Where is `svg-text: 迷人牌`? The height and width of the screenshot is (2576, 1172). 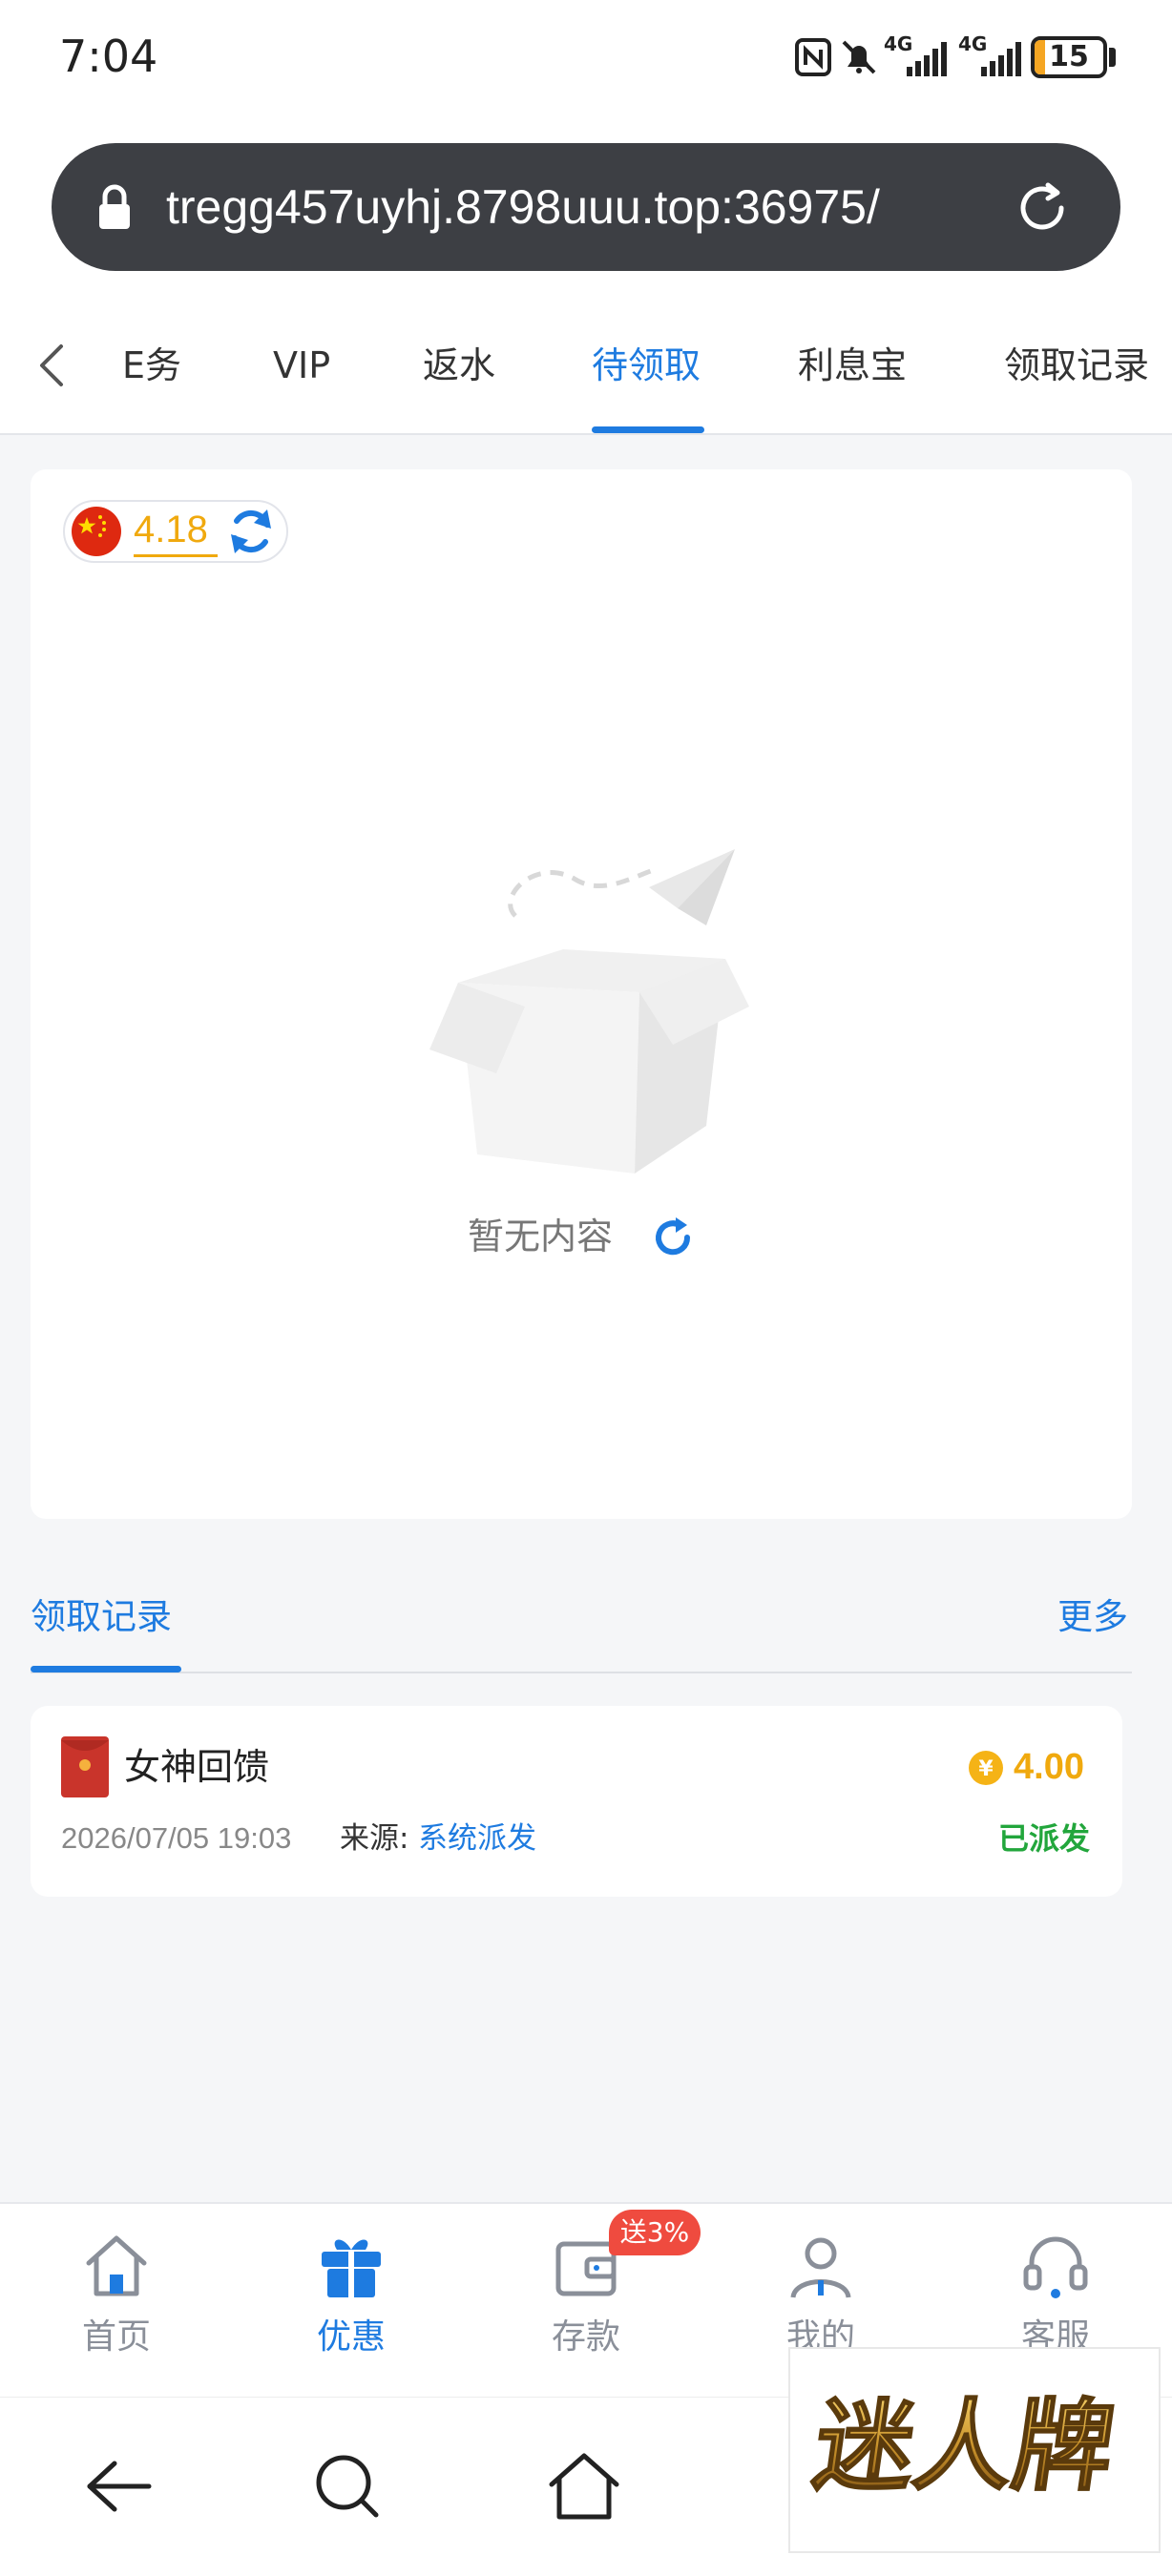 svg-text: 迷人牌 is located at coordinates (964, 2445).